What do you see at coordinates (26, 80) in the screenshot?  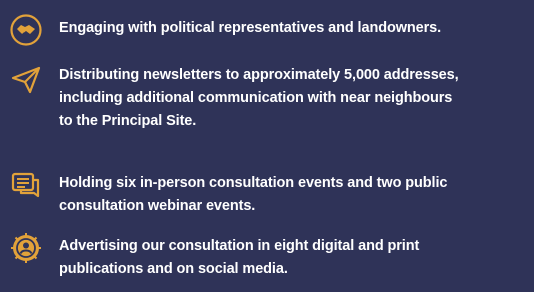 I see `paper-plane-icon` at bounding box center [26, 80].